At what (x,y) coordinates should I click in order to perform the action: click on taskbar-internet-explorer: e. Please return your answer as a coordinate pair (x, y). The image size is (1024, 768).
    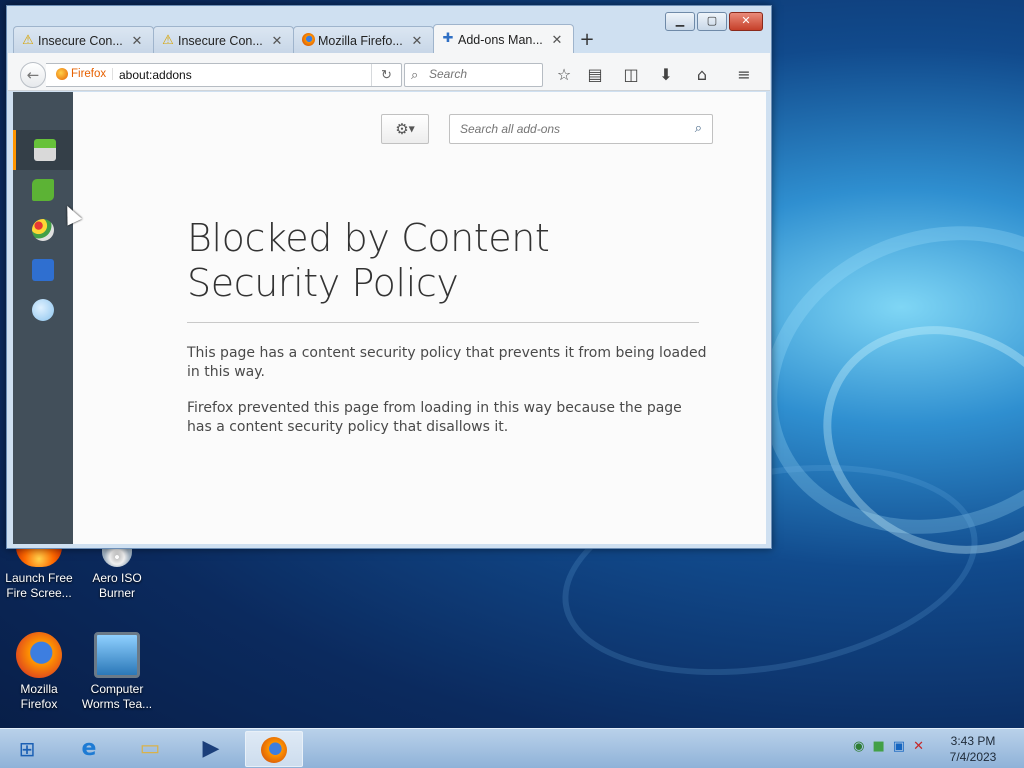
    Looking at the image, I should click on (89, 749).